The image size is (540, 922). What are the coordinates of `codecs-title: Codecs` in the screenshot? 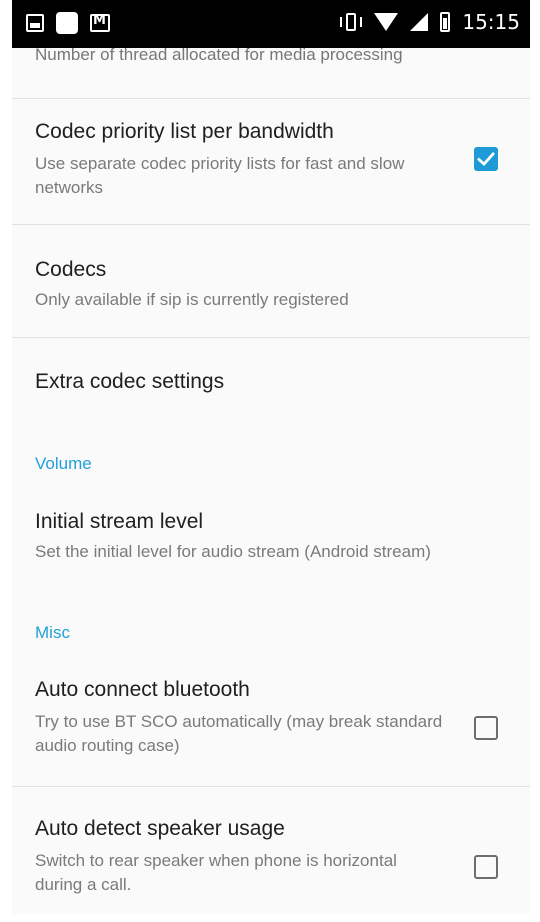 It's located at (71, 269).